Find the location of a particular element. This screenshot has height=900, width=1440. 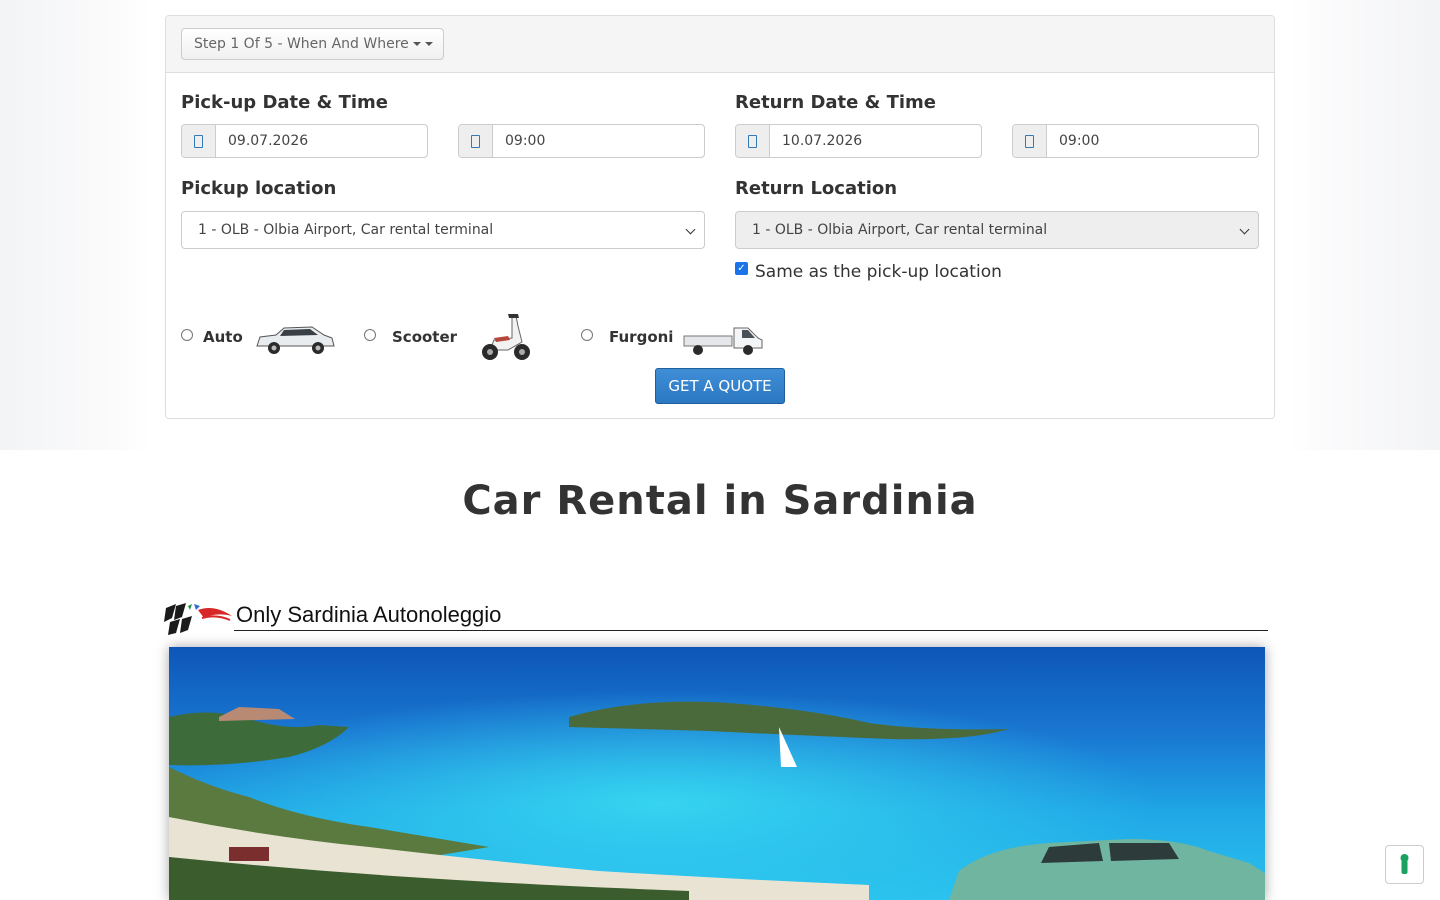

return-time-field: 09:00 is located at coordinates (1135, 141).